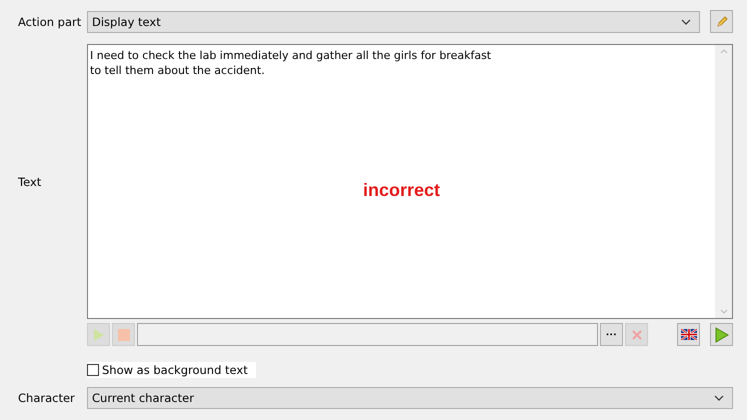  Describe the element at coordinates (724, 51) in the screenshot. I see `scroll-up-icon` at that location.